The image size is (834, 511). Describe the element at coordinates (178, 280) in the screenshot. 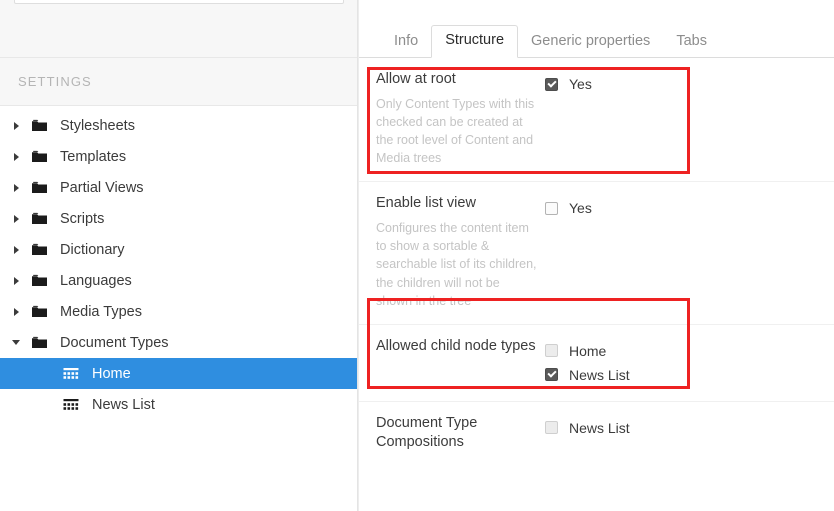

I see `sidebar-item-languages: Languages` at that location.